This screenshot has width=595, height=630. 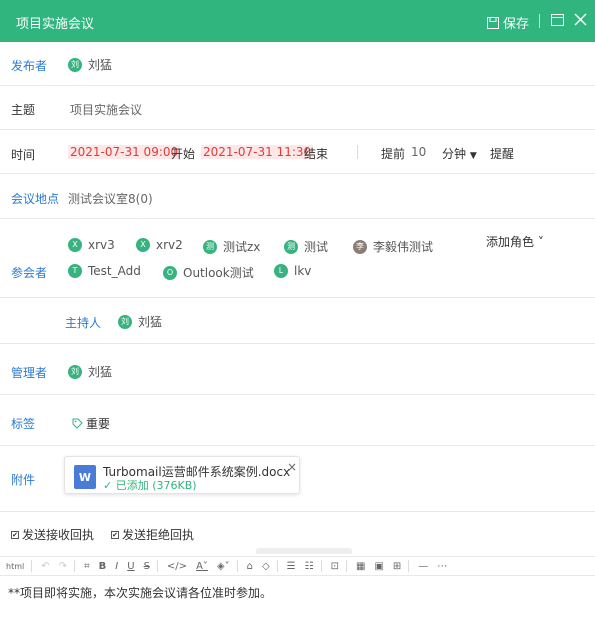 What do you see at coordinates (103, 566) in the screenshot?
I see `bold-button: B` at bounding box center [103, 566].